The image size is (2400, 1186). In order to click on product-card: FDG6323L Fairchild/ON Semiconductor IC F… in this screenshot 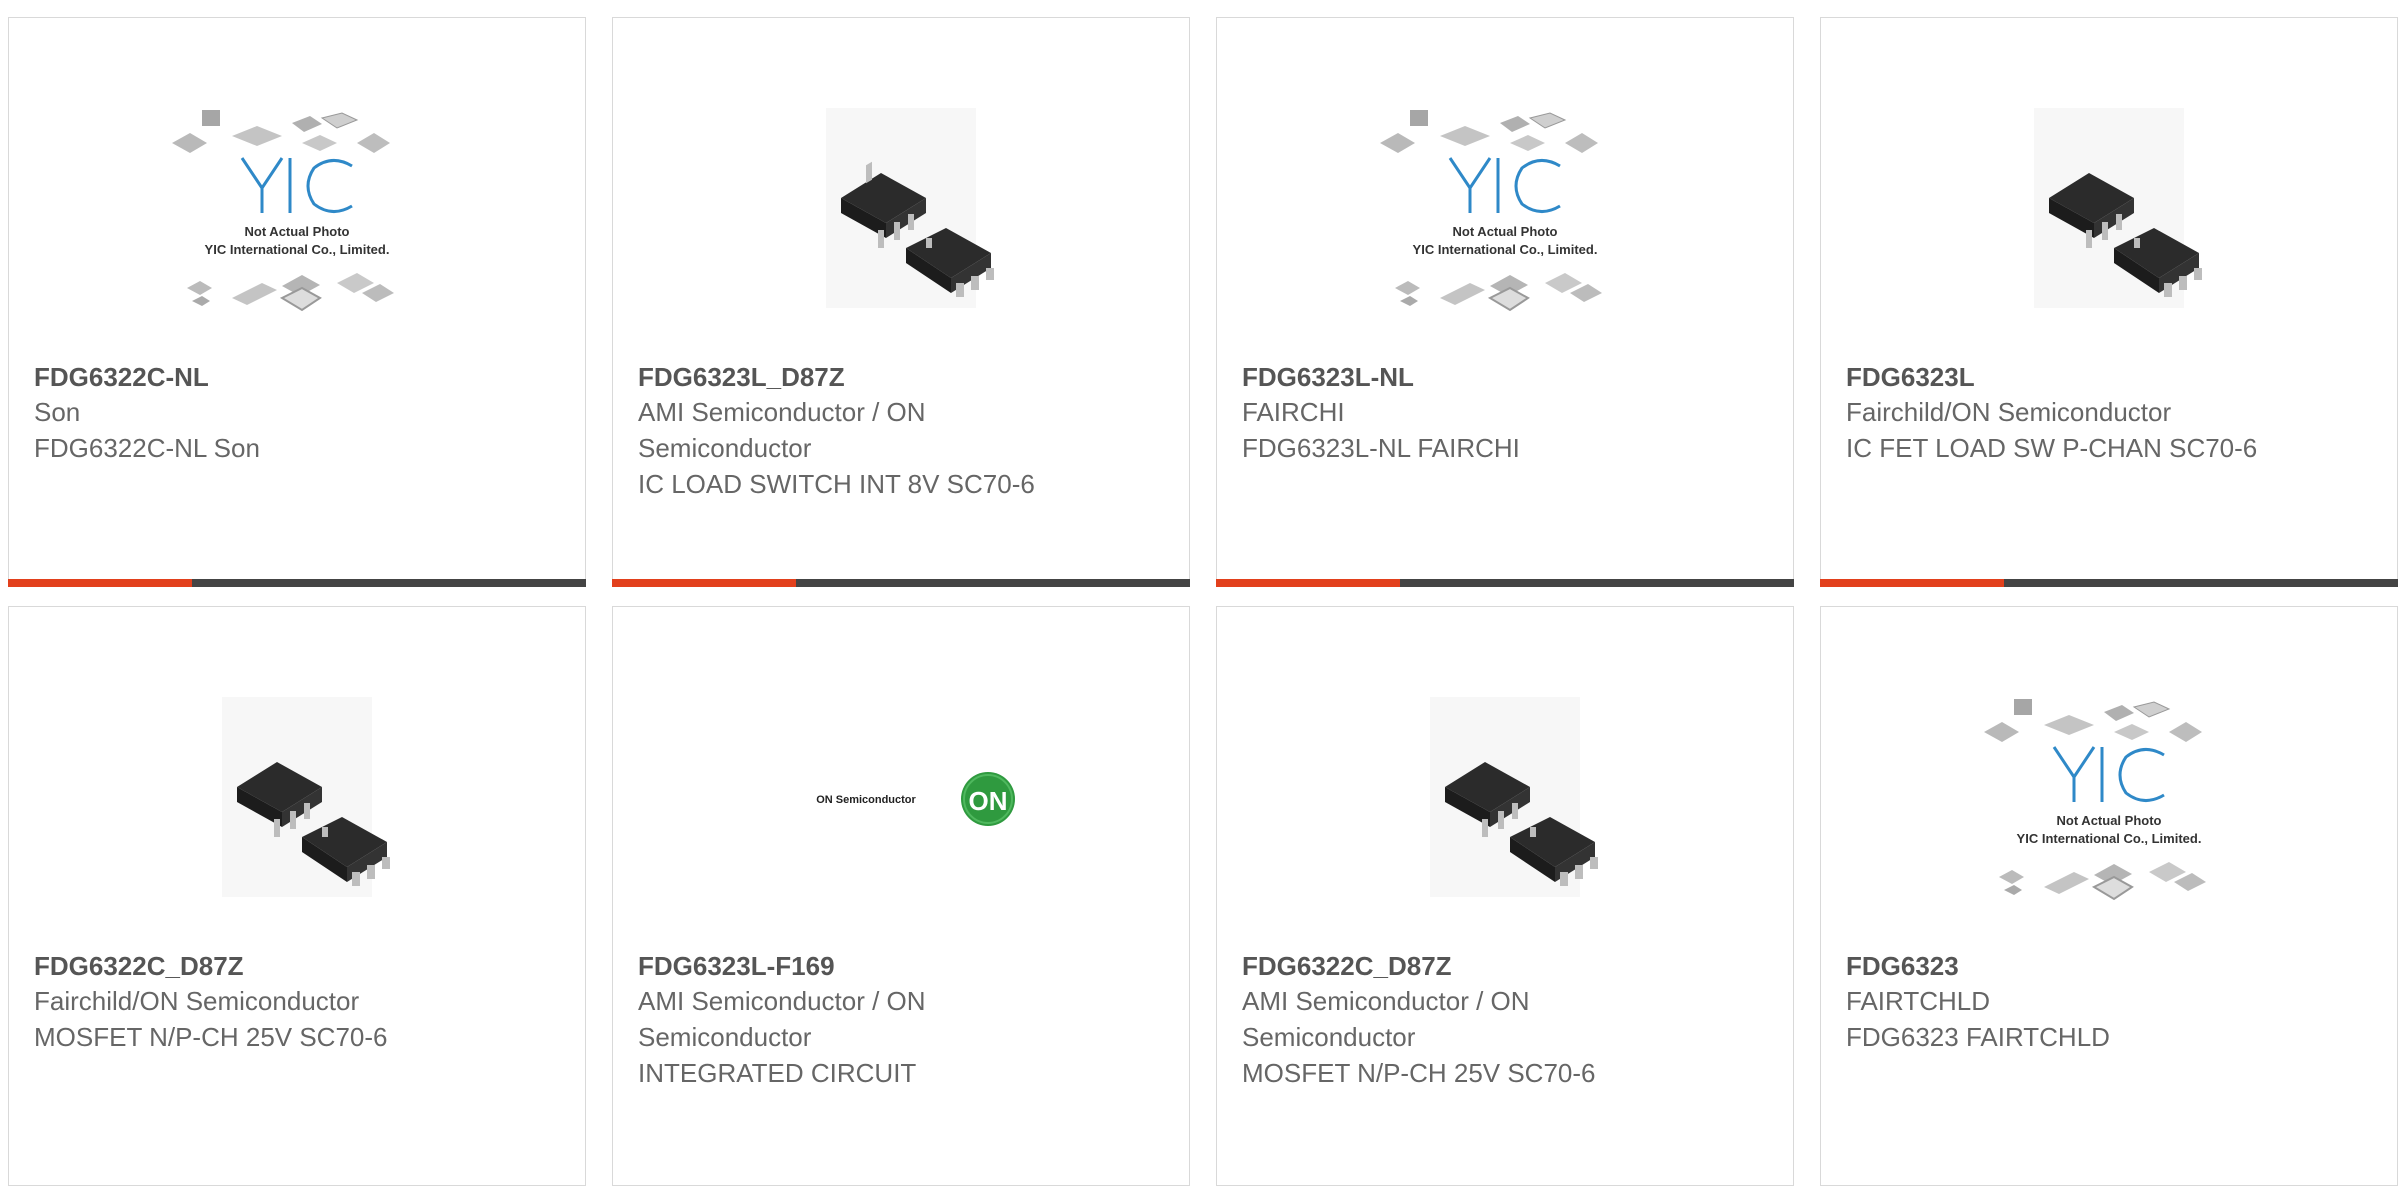, I will do `click(2109, 302)`.